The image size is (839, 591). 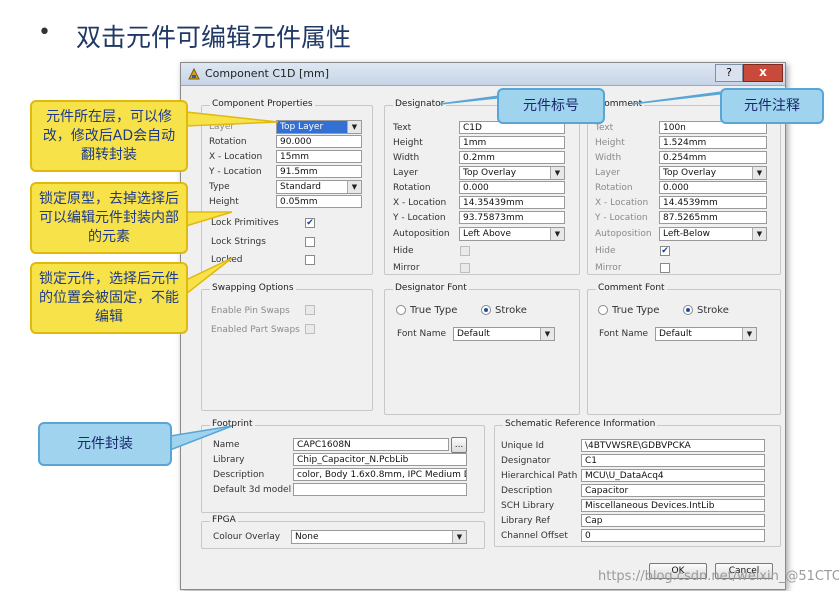 I want to click on designator-callout: 元件标号, so click(x=551, y=106).